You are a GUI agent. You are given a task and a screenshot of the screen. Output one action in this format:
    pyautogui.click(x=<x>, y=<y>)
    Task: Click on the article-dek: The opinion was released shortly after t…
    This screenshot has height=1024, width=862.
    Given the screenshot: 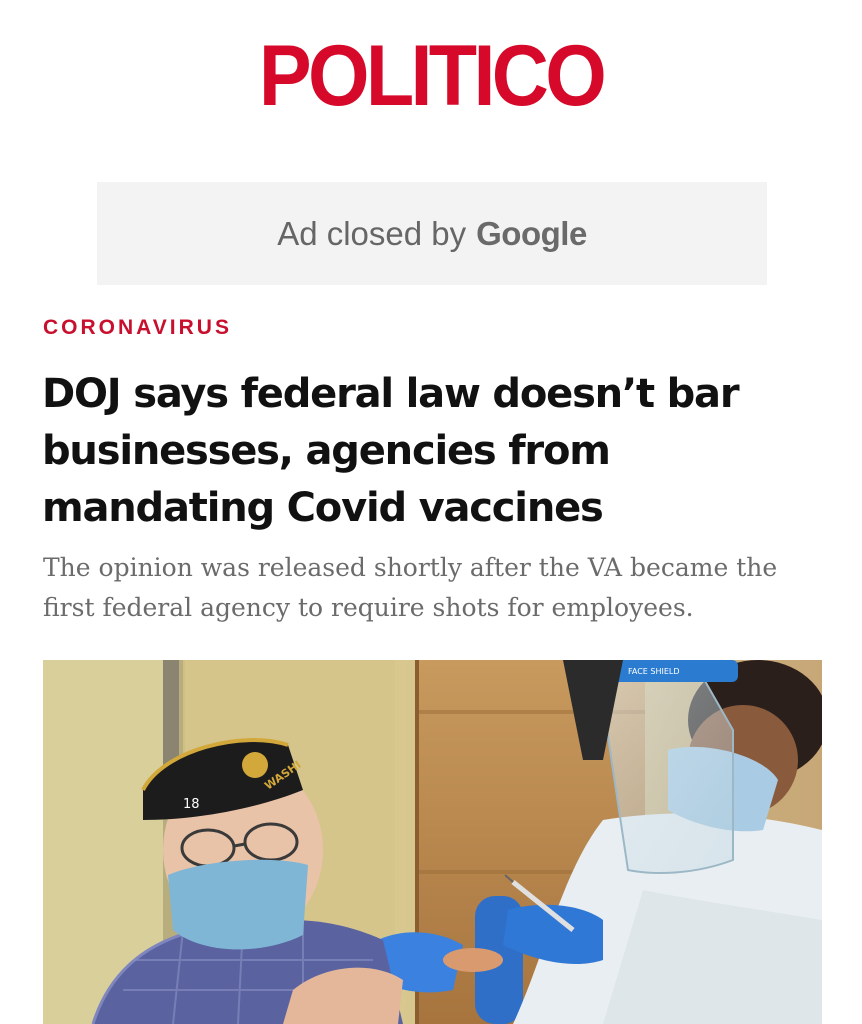 What is the action you would take?
    pyautogui.click(x=410, y=587)
    